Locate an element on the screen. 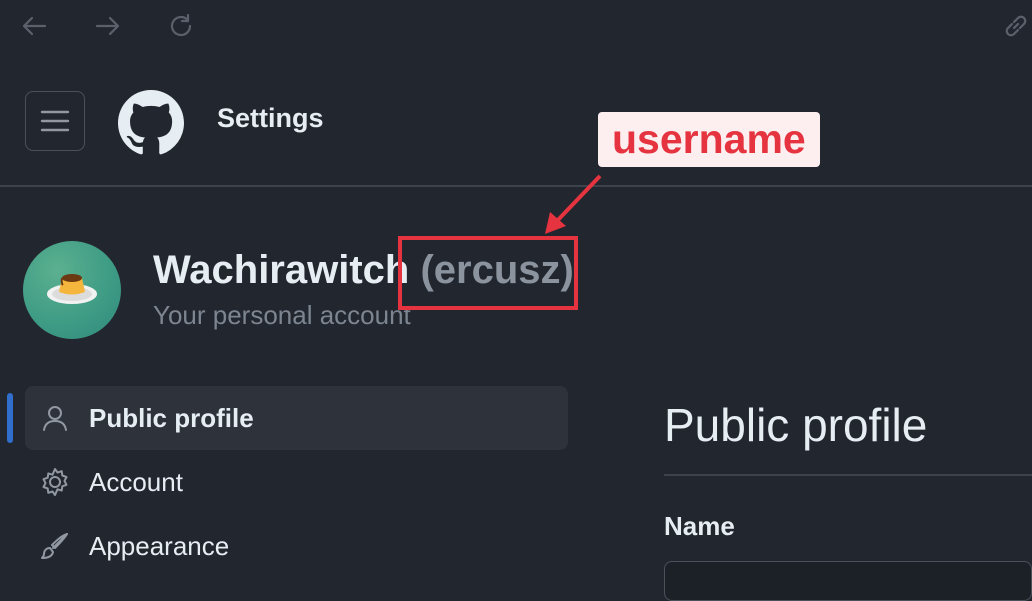 This screenshot has height=601, width=1032. github-octocat-icon is located at coordinates (151, 123).